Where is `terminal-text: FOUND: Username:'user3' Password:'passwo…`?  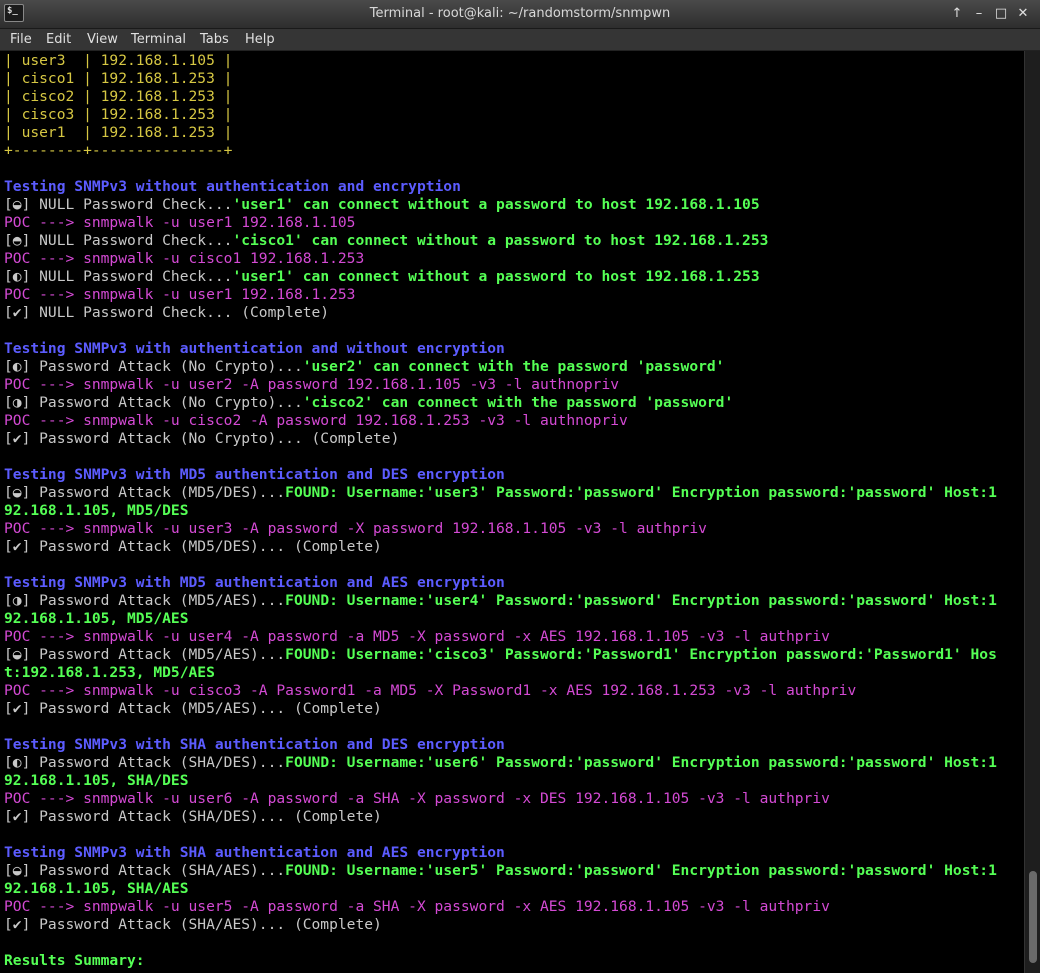
terminal-text: FOUND: Username:'user3' Password:'passwo… is located at coordinates (641, 492).